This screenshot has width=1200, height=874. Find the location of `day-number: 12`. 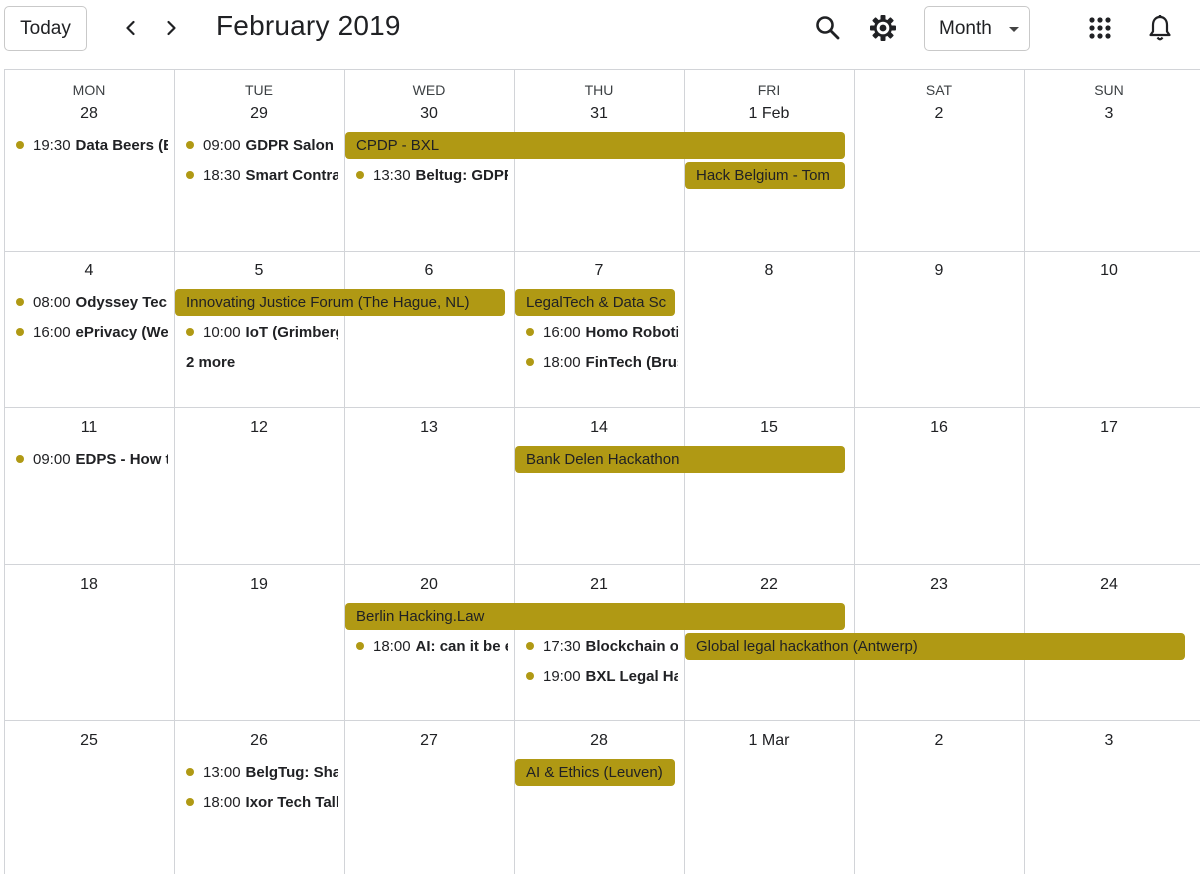

day-number: 12 is located at coordinates (259, 428).